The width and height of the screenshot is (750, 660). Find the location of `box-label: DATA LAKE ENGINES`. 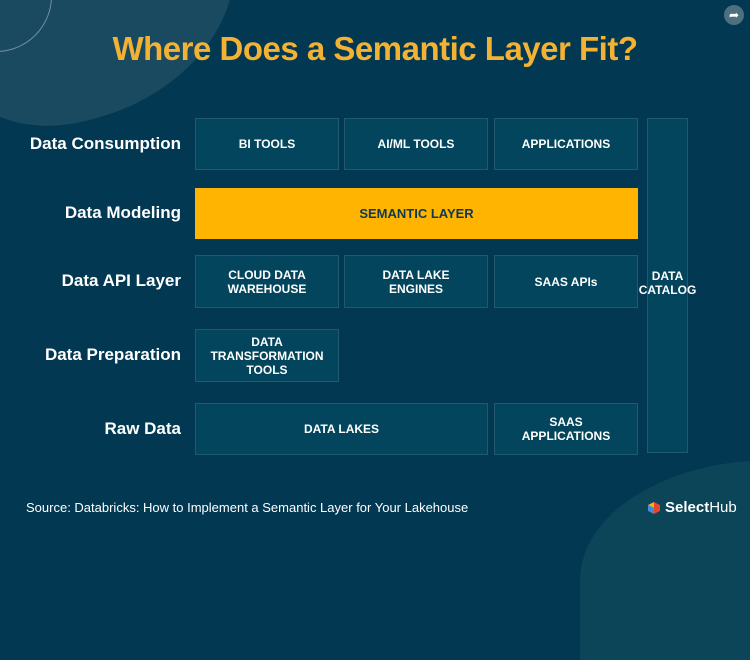

box-label: DATA LAKE ENGINES is located at coordinates (416, 281).